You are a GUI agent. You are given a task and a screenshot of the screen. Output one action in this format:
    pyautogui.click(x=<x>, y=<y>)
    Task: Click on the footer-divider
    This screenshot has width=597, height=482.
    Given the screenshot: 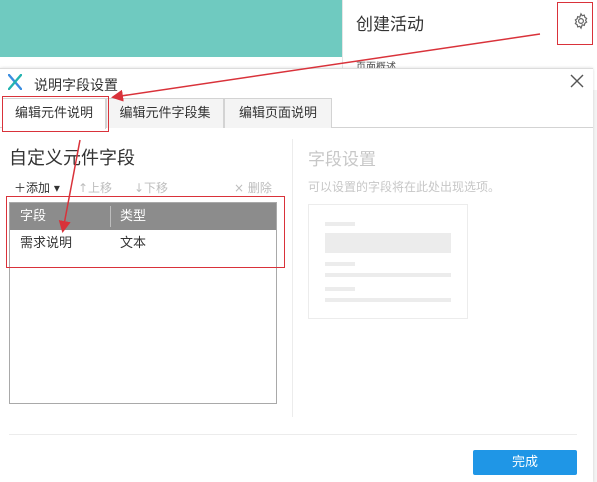 What is the action you would take?
    pyautogui.click(x=293, y=434)
    